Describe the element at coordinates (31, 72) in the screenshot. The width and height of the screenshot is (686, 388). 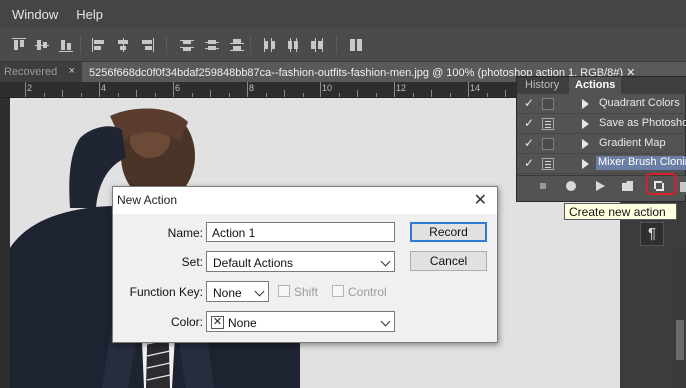
I see `document-tab-label: Recovered` at that location.